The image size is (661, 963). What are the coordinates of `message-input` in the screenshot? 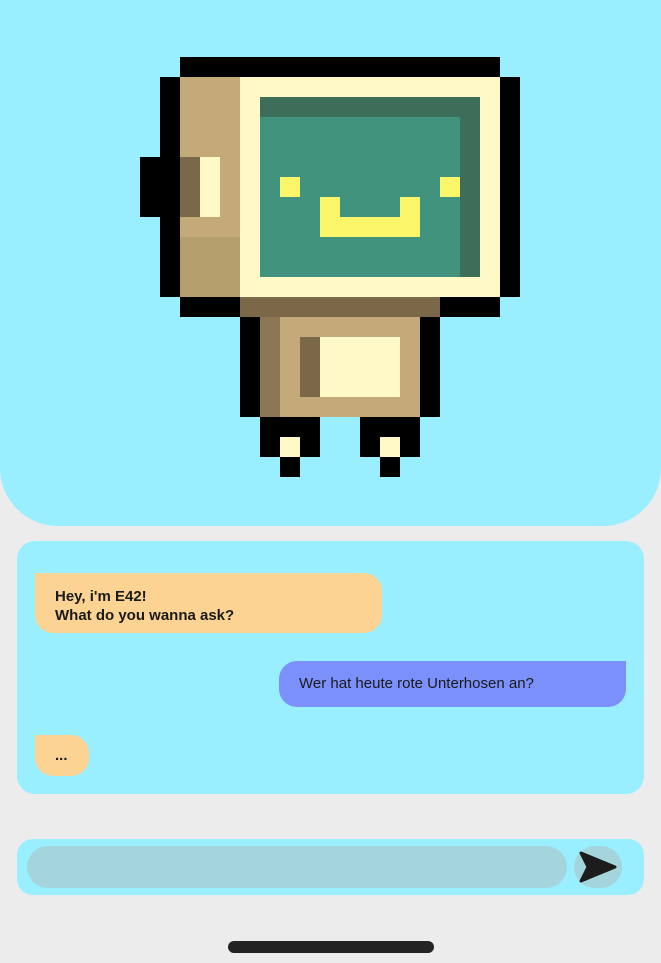 It's located at (297, 867).